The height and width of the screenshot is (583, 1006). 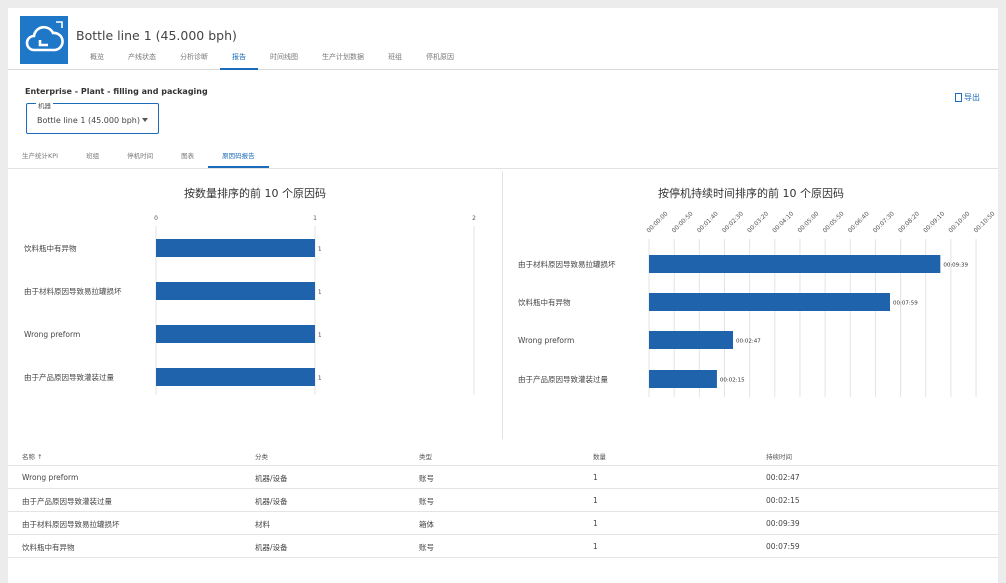 What do you see at coordinates (733, 222) in the screenshot?
I see `x-tick-label: 00:02:30` at bounding box center [733, 222].